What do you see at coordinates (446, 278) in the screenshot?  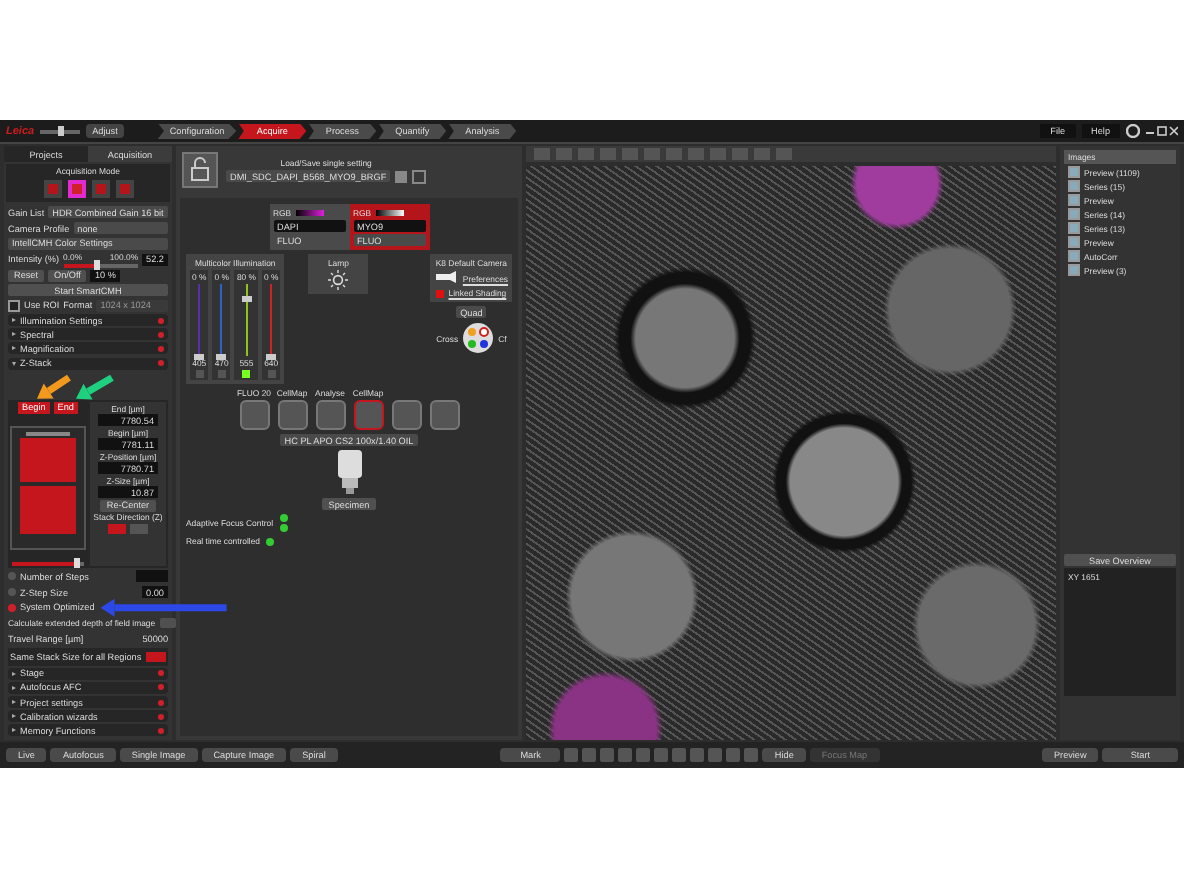 I see `camera-icon` at bounding box center [446, 278].